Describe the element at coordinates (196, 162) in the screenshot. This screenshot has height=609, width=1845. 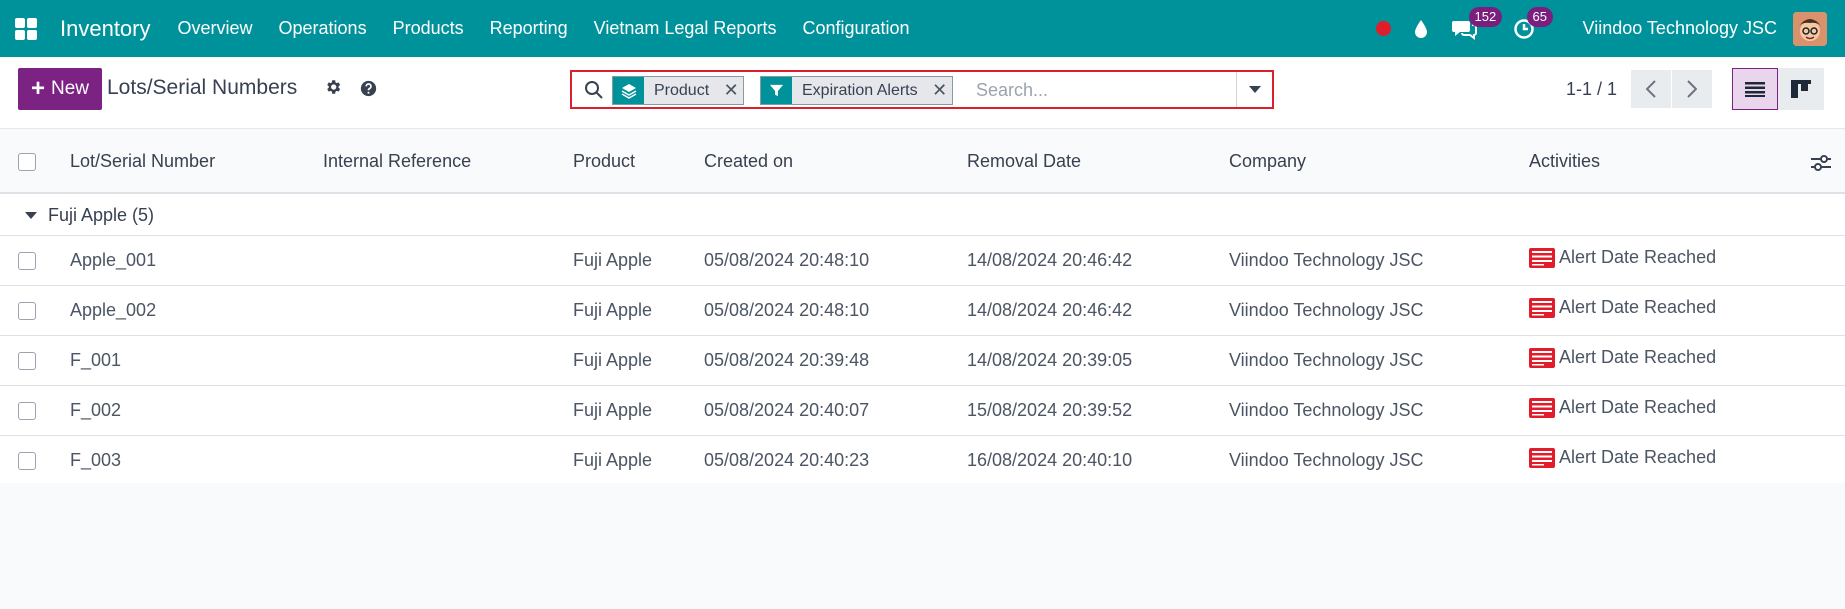
I see `column-header-lot: Lot/Serial Number` at that location.